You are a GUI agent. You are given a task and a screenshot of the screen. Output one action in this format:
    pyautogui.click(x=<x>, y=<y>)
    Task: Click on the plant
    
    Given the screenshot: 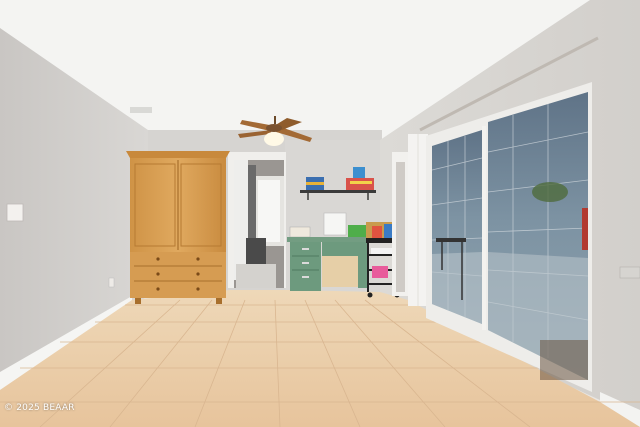 What is the action you would take?
    pyautogui.click(x=550, y=192)
    